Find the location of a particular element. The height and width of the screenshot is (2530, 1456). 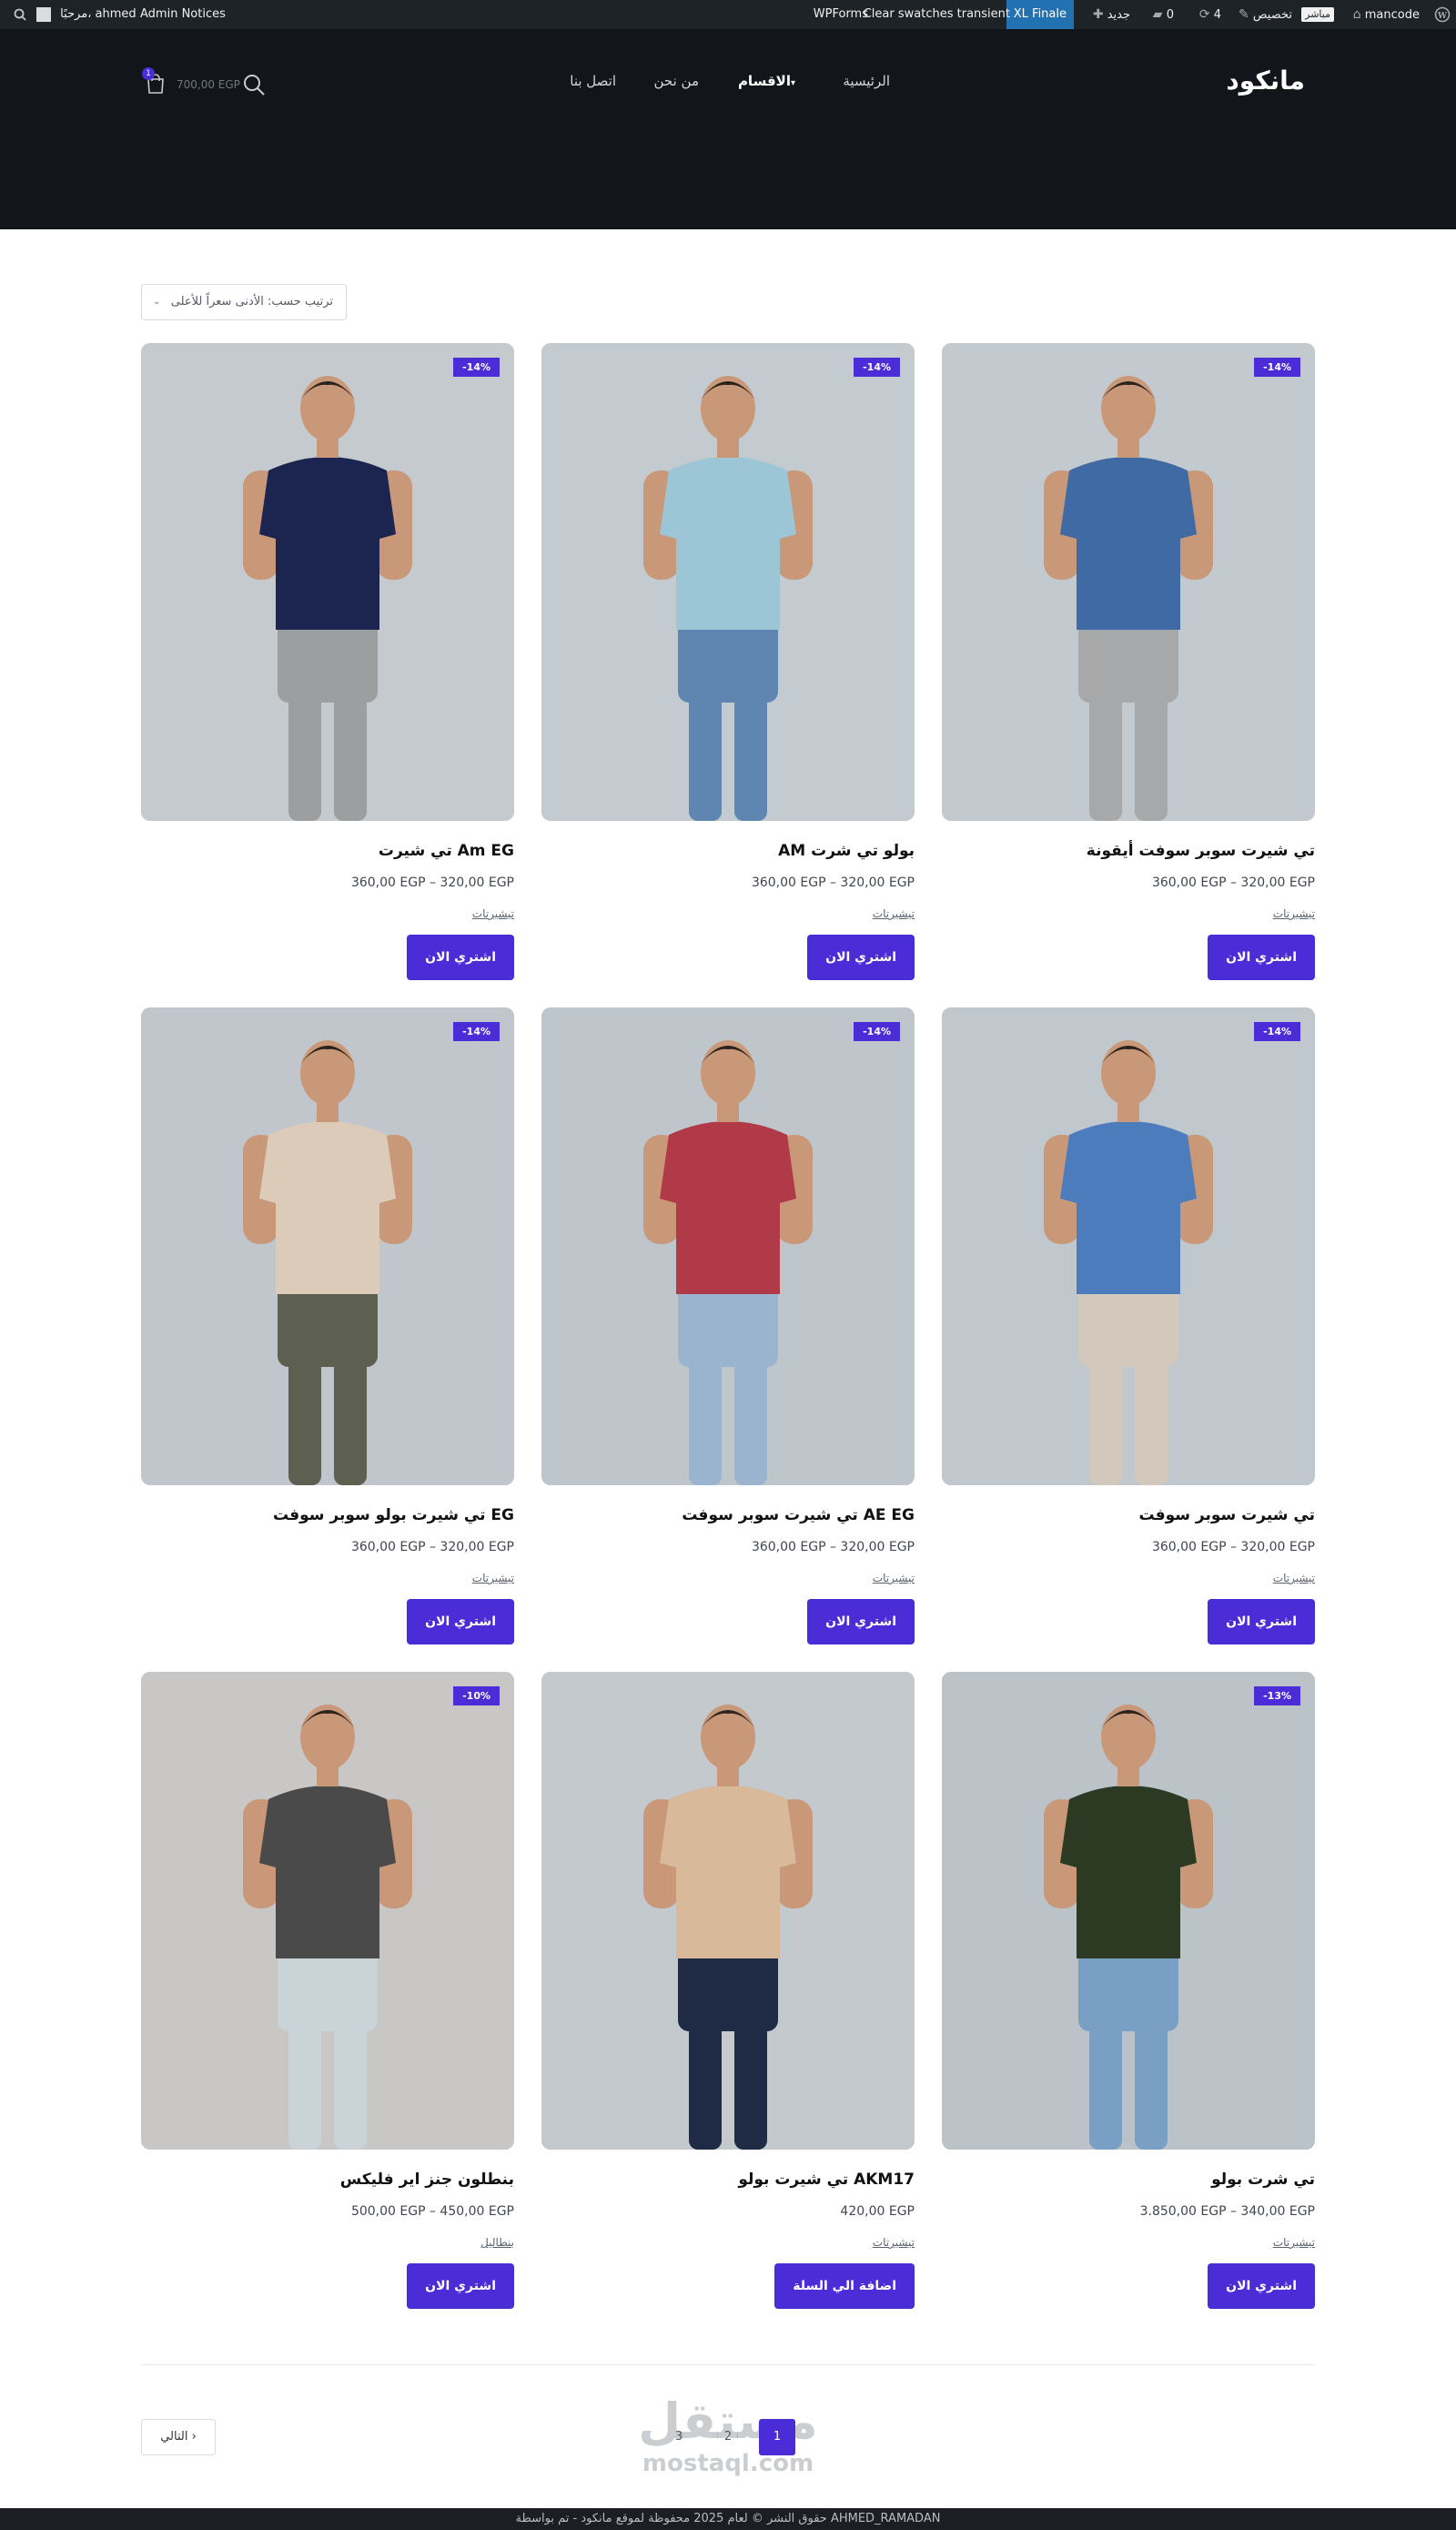

admin-notices: Admin Notices is located at coordinates (183, 15).